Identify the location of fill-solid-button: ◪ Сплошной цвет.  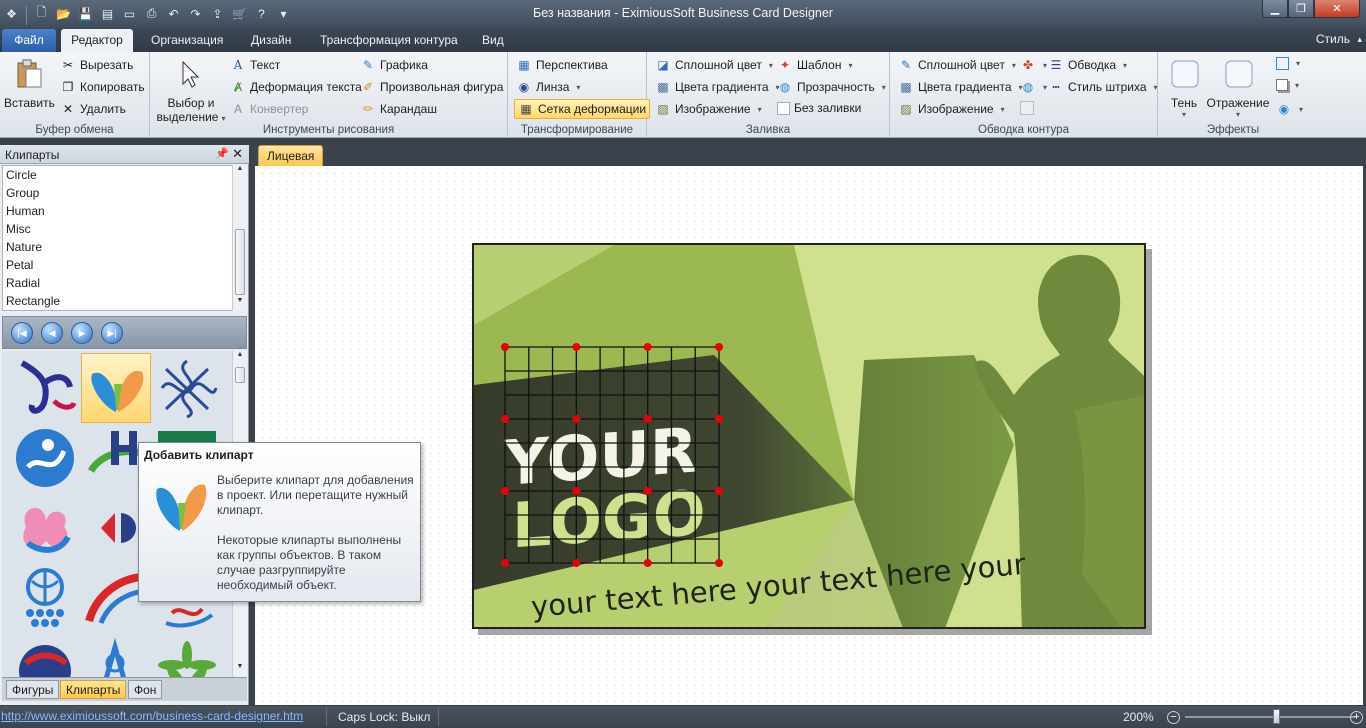
(714, 65).